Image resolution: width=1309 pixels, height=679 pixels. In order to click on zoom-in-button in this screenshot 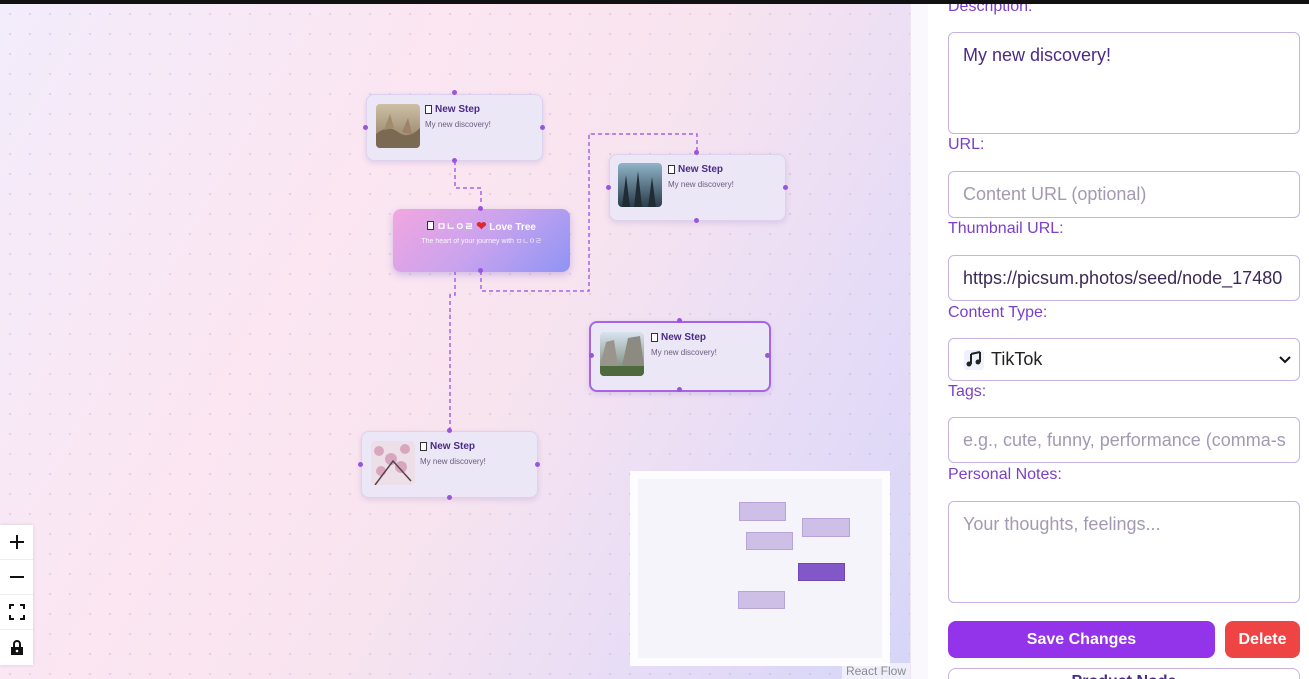, I will do `click(16, 542)`.